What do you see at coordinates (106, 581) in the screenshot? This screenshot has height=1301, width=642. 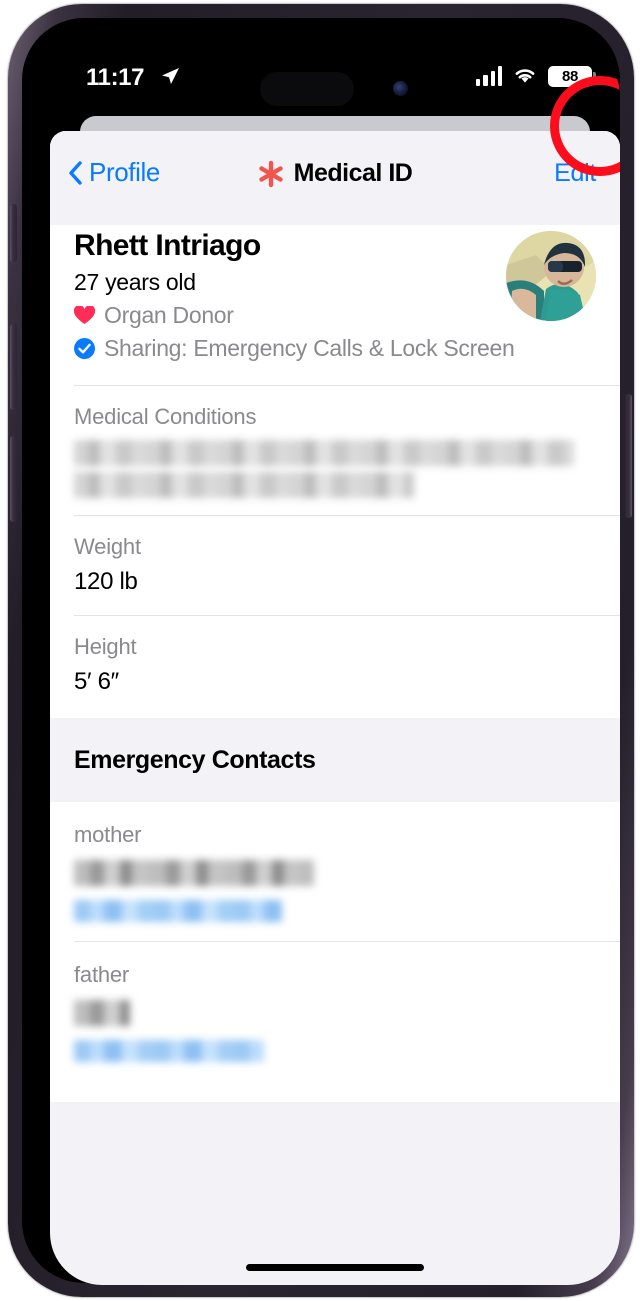 I see `field-value-weight: 120 lb` at bounding box center [106, 581].